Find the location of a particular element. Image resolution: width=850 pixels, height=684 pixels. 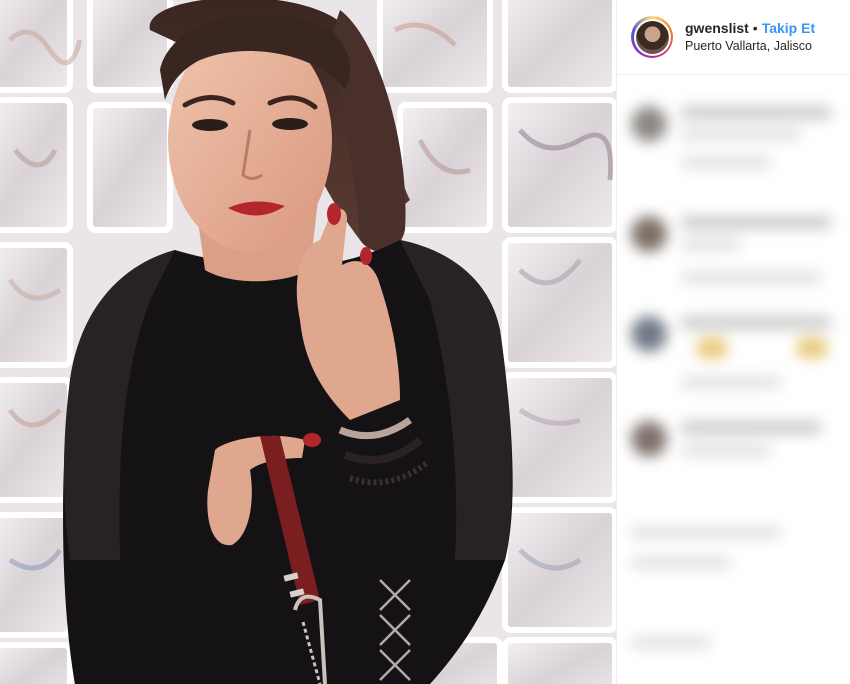

avatar-ring is located at coordinates (652, 37).